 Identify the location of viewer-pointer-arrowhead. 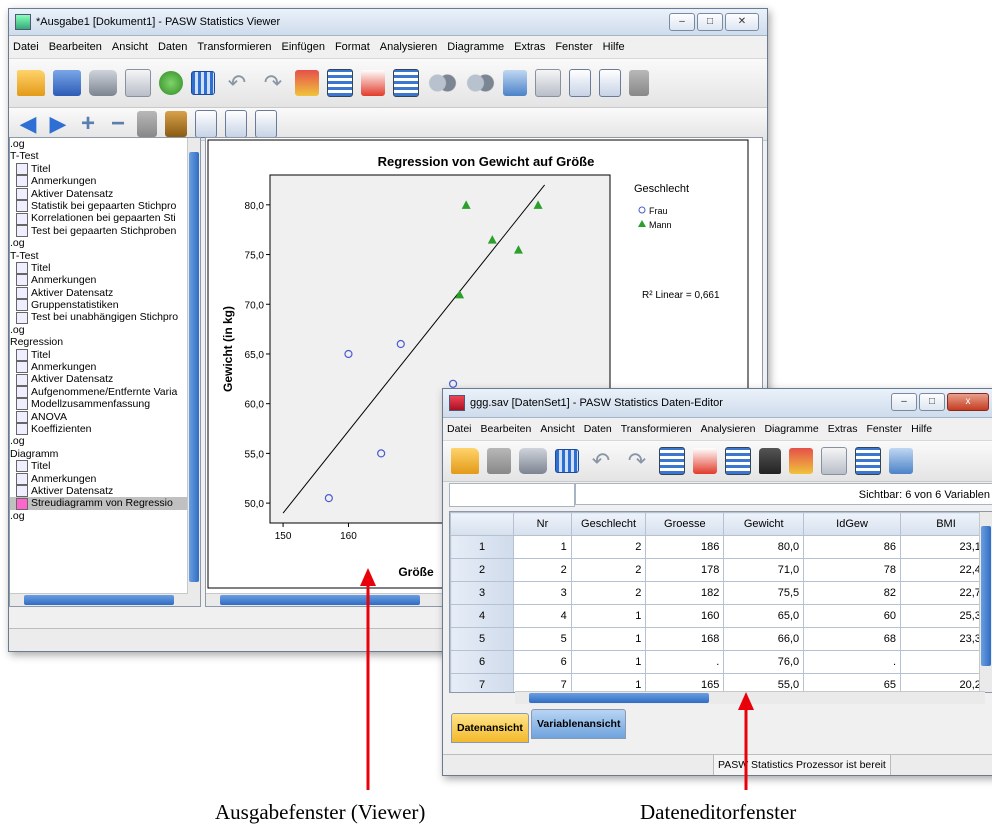
(368, 577).